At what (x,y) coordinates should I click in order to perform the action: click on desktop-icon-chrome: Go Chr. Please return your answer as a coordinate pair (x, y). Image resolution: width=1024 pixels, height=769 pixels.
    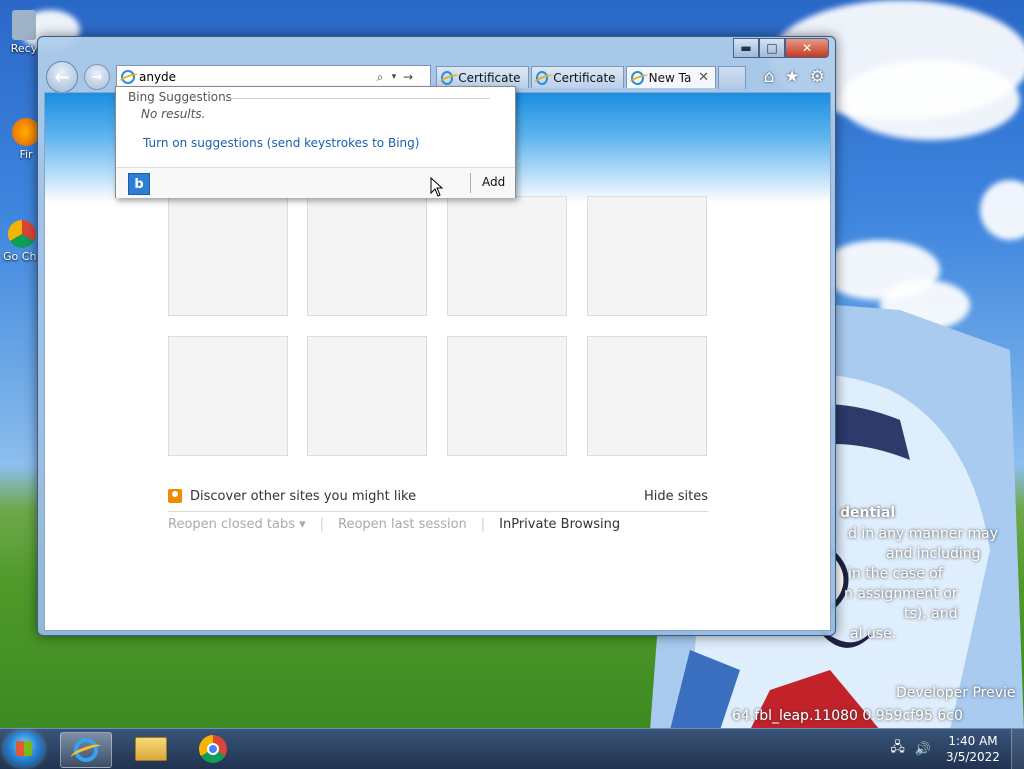
    Looking at the image, I should click on (22, 241).